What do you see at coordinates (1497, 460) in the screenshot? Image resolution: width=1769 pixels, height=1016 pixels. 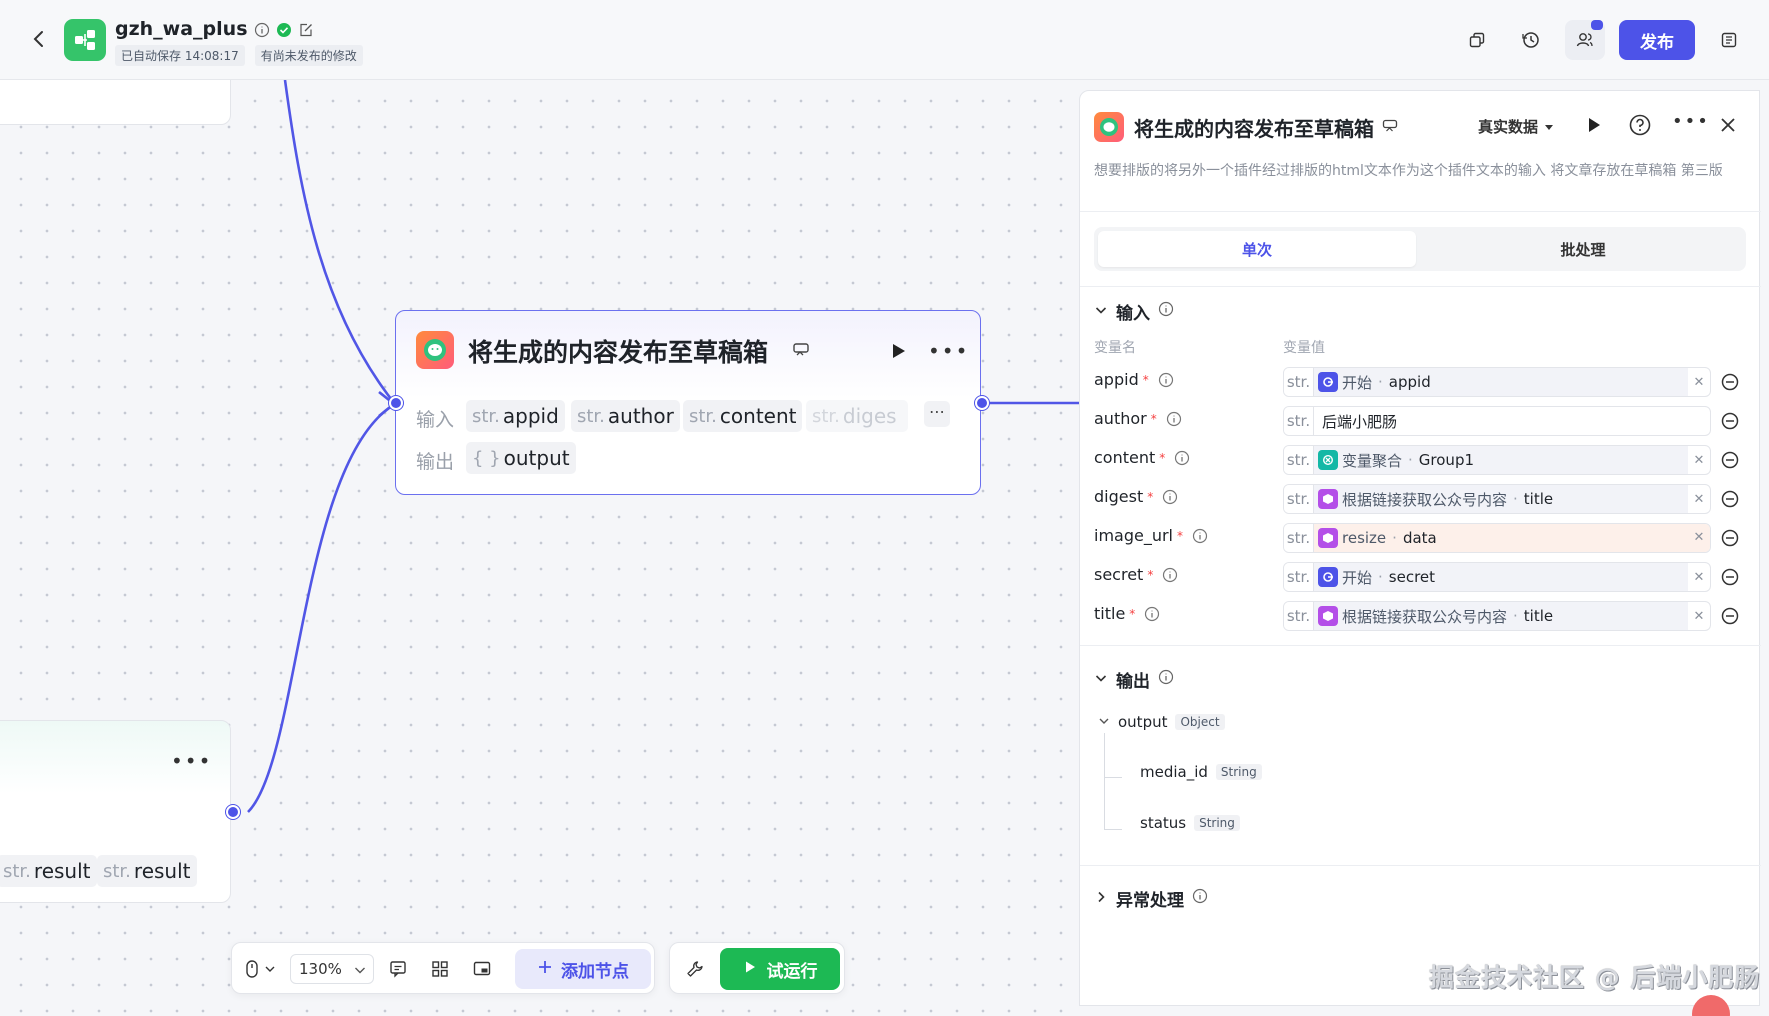 I see `var-value-content: str. 变量聚合 · Group1 ✕` at bounding box center [1497, 460].